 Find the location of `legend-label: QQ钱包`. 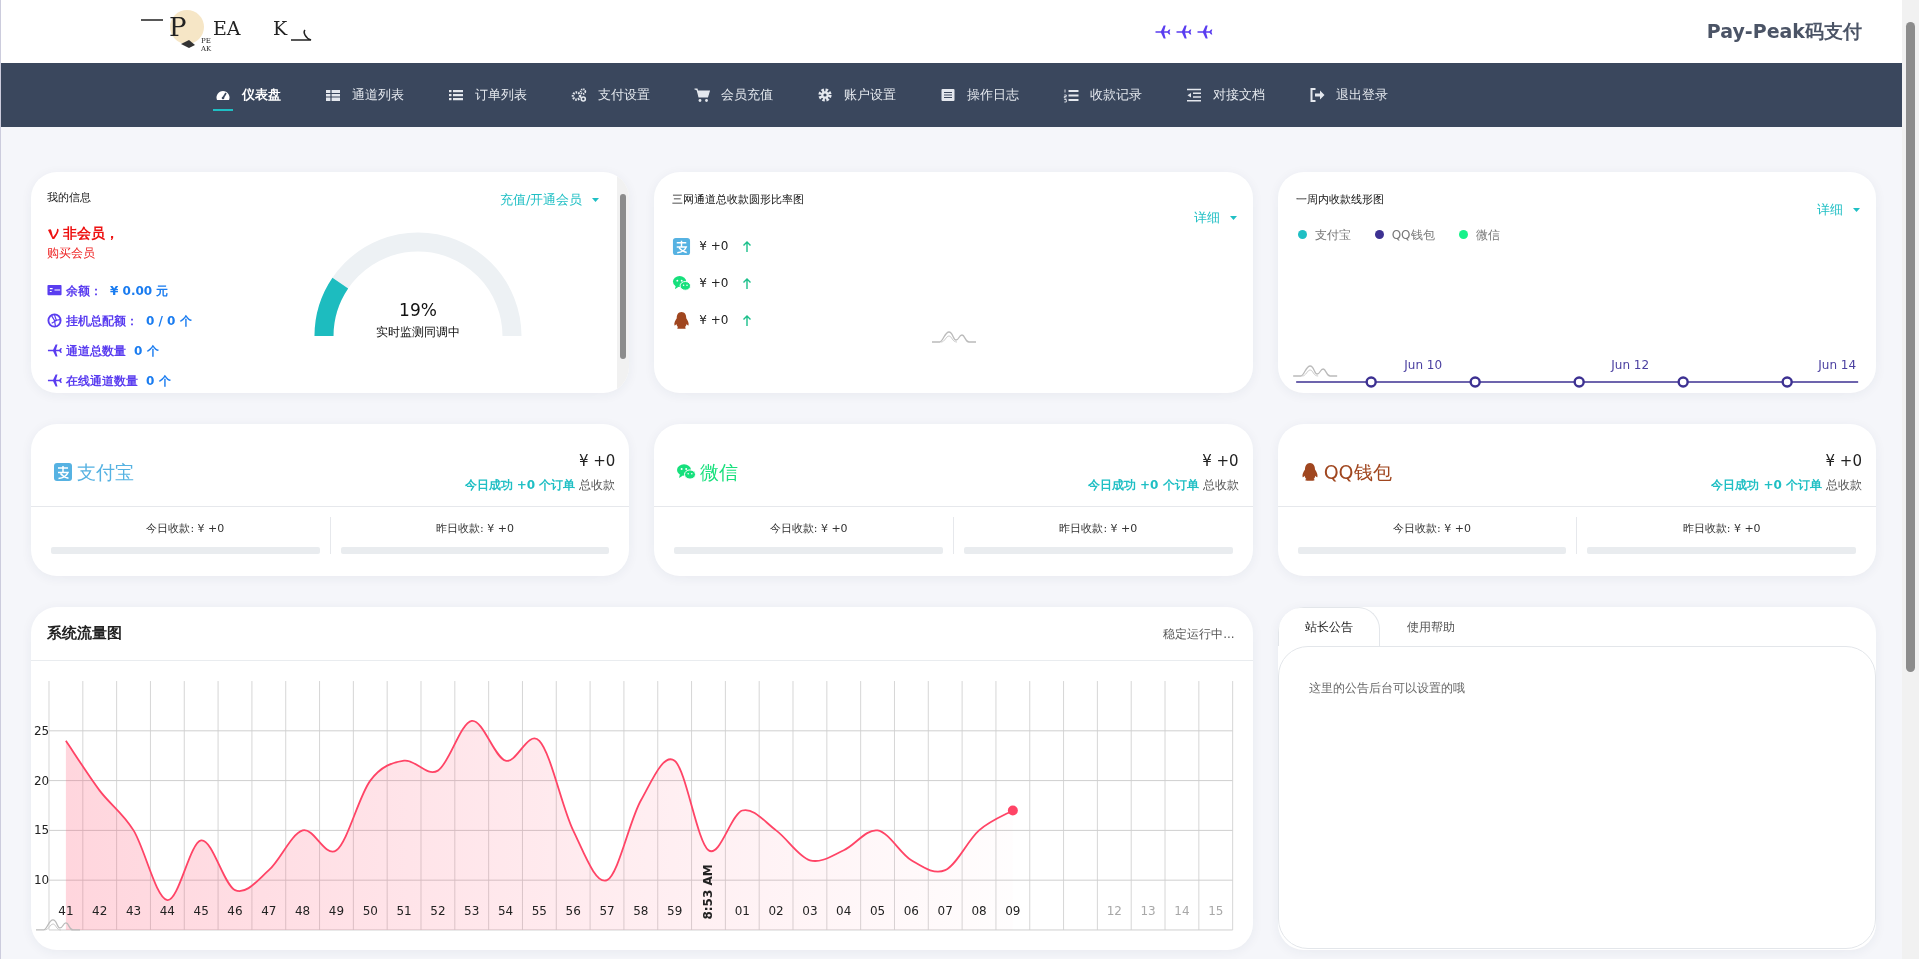

legend-label: QQ钱包 is located at coordinates (1413, 235).